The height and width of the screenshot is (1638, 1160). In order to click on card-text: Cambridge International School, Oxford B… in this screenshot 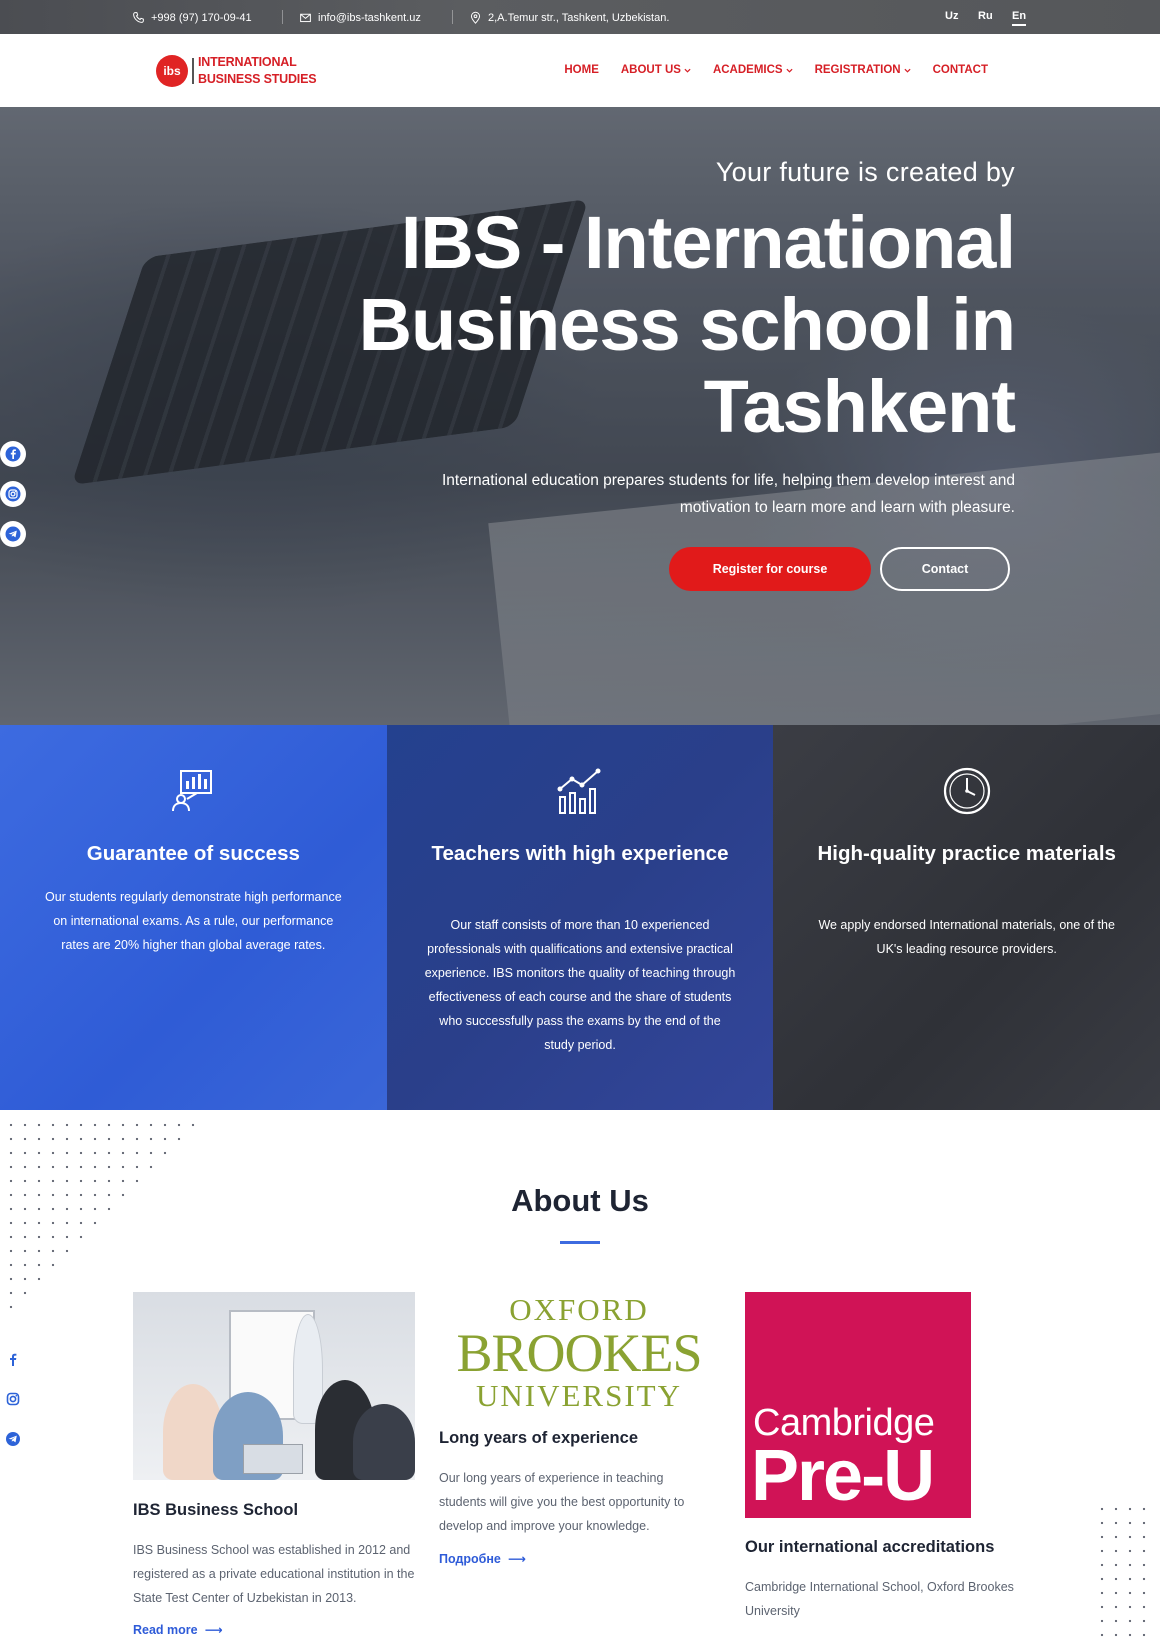, I will do `click(879, 1599)`.